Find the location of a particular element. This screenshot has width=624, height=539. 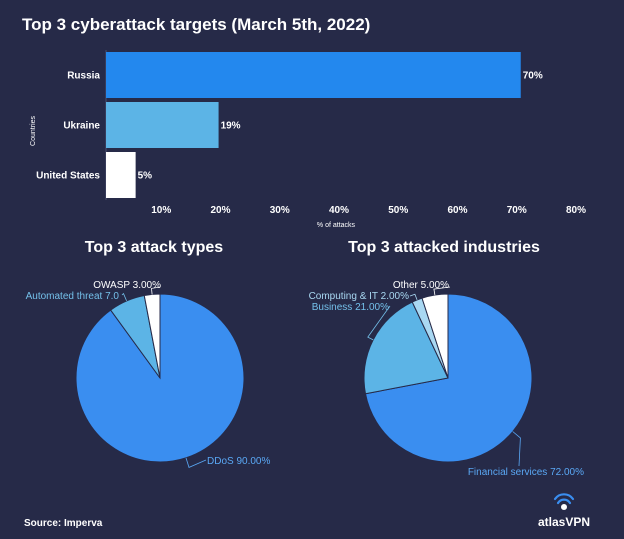

x-tick-label: 60% is located at coordinates (457, 210).